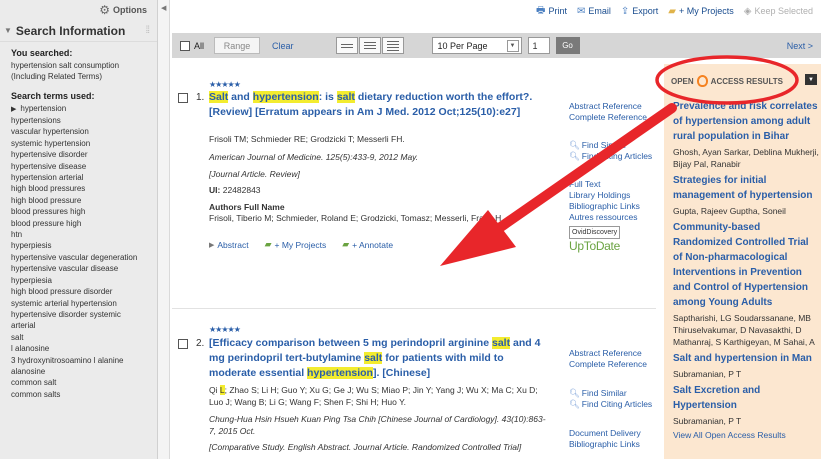  What do you see at coordinates (84, 325) in the screenshot?
I see `search-term-item: arterial` at bounding box center [84, 325].